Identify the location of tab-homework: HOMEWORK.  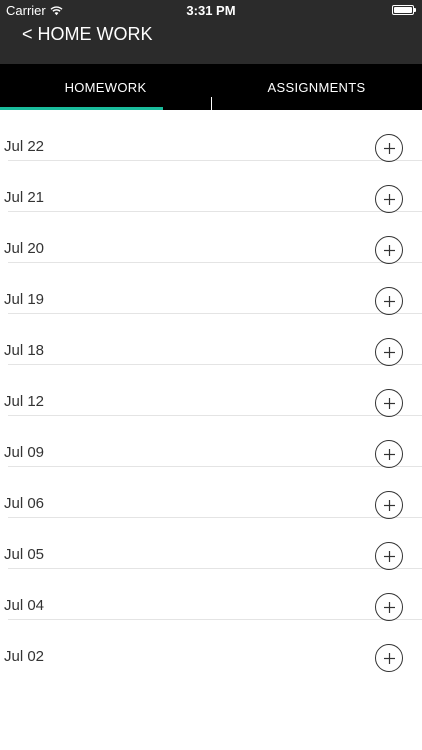
(105, 87).